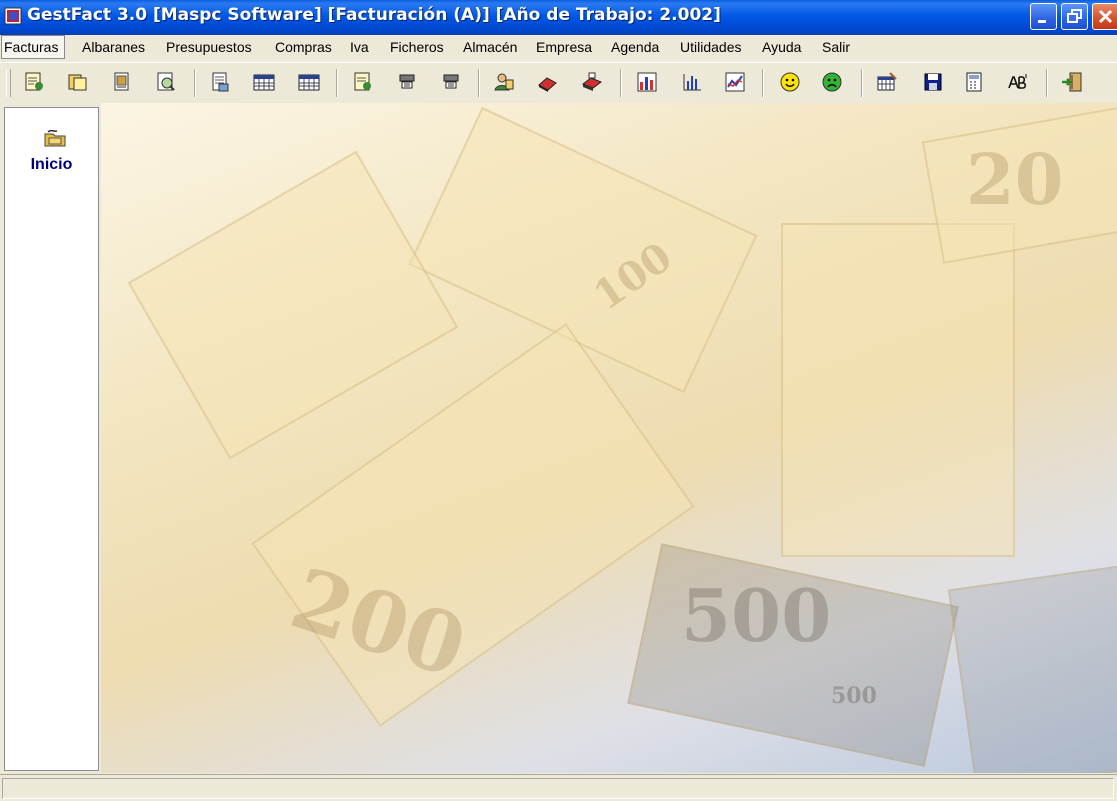  I want to click on eraser-icon, so click(547, 84).